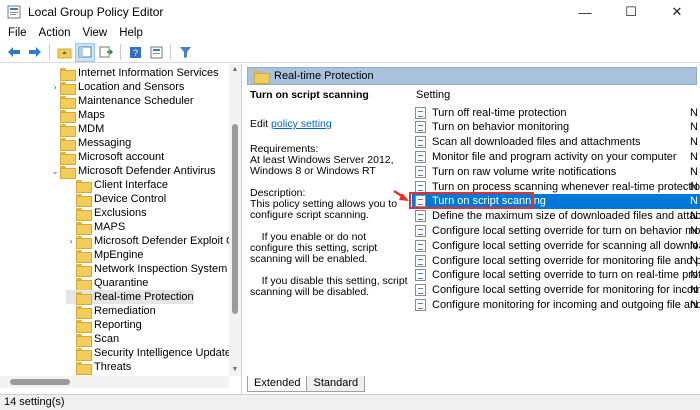 This screenshot has height=410, width=700. Describe the element at coordinates (105, 255) in the screenshot. I see `tree-item: MpEngine` at that location.